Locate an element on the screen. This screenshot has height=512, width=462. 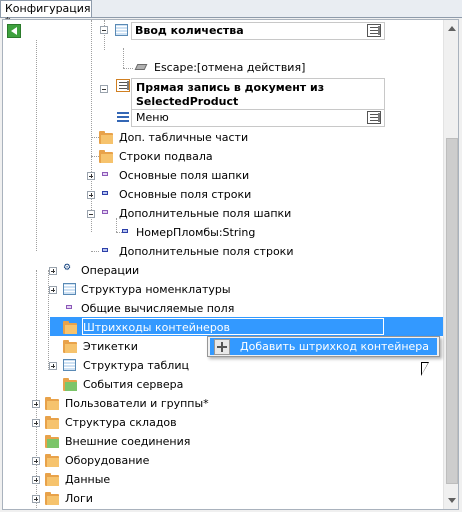
context-menu: Добавить штрихкод контейнера is located at coordinates (323, 346).